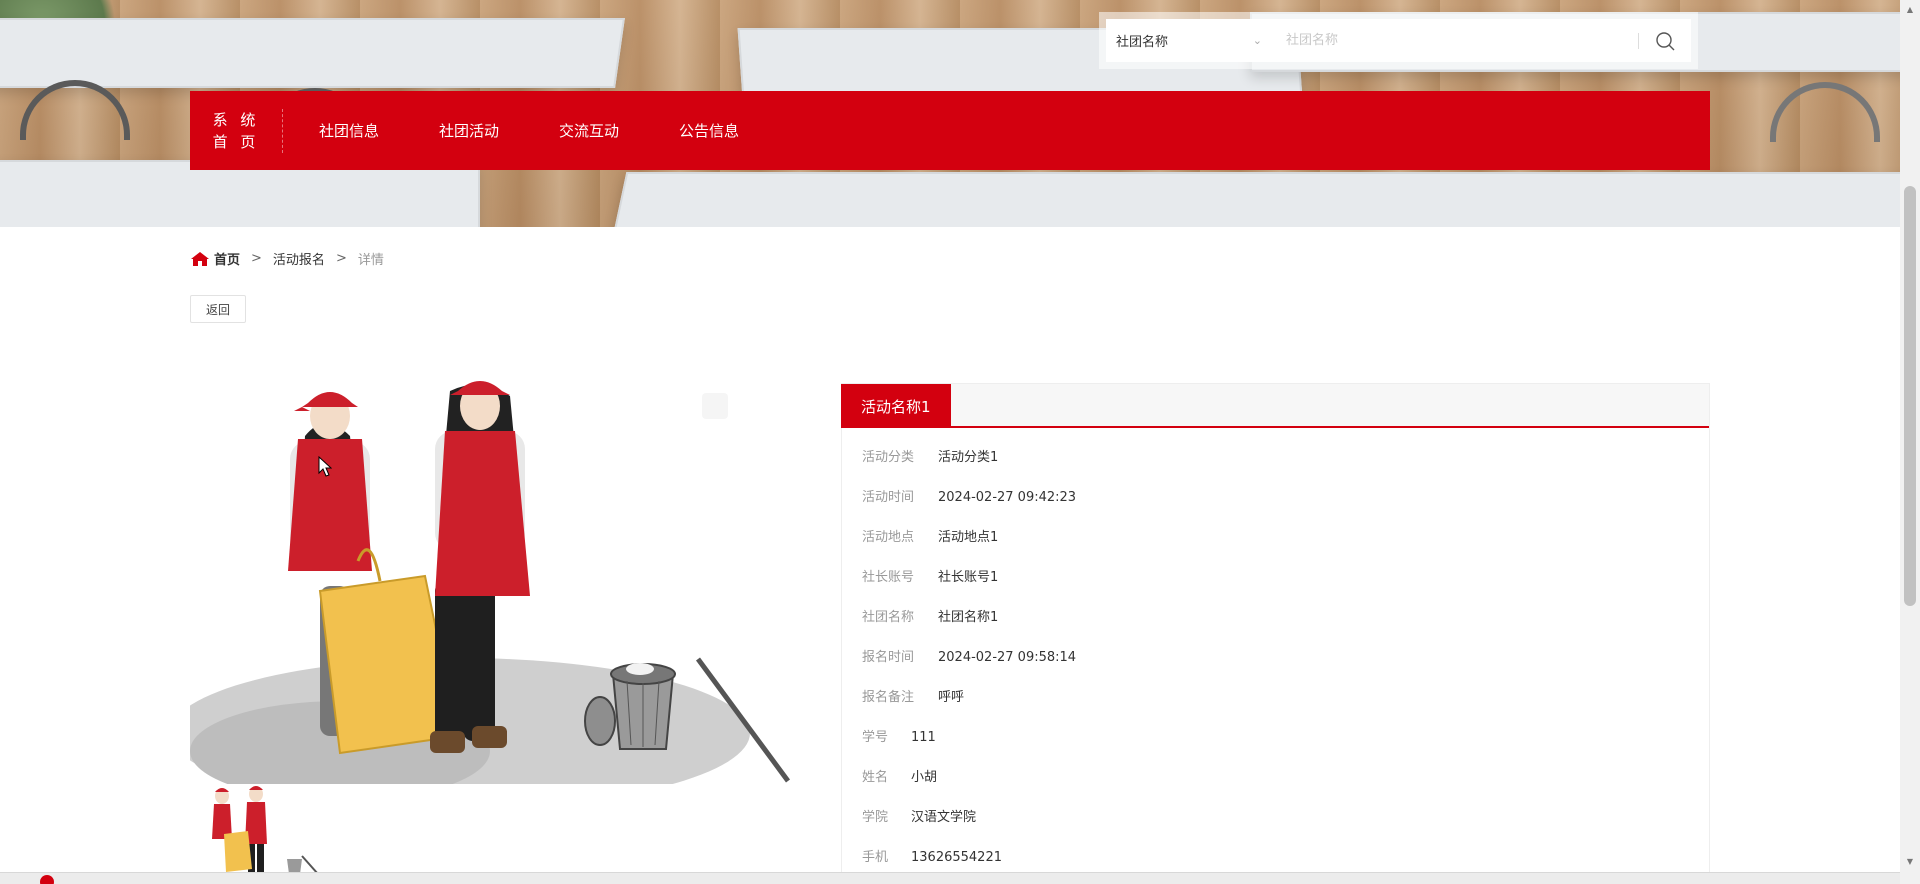  What do you see at coordinates (265, 830) in the screenshot?
I see `thumbnail-illustration` at bounding box center [265, 830].